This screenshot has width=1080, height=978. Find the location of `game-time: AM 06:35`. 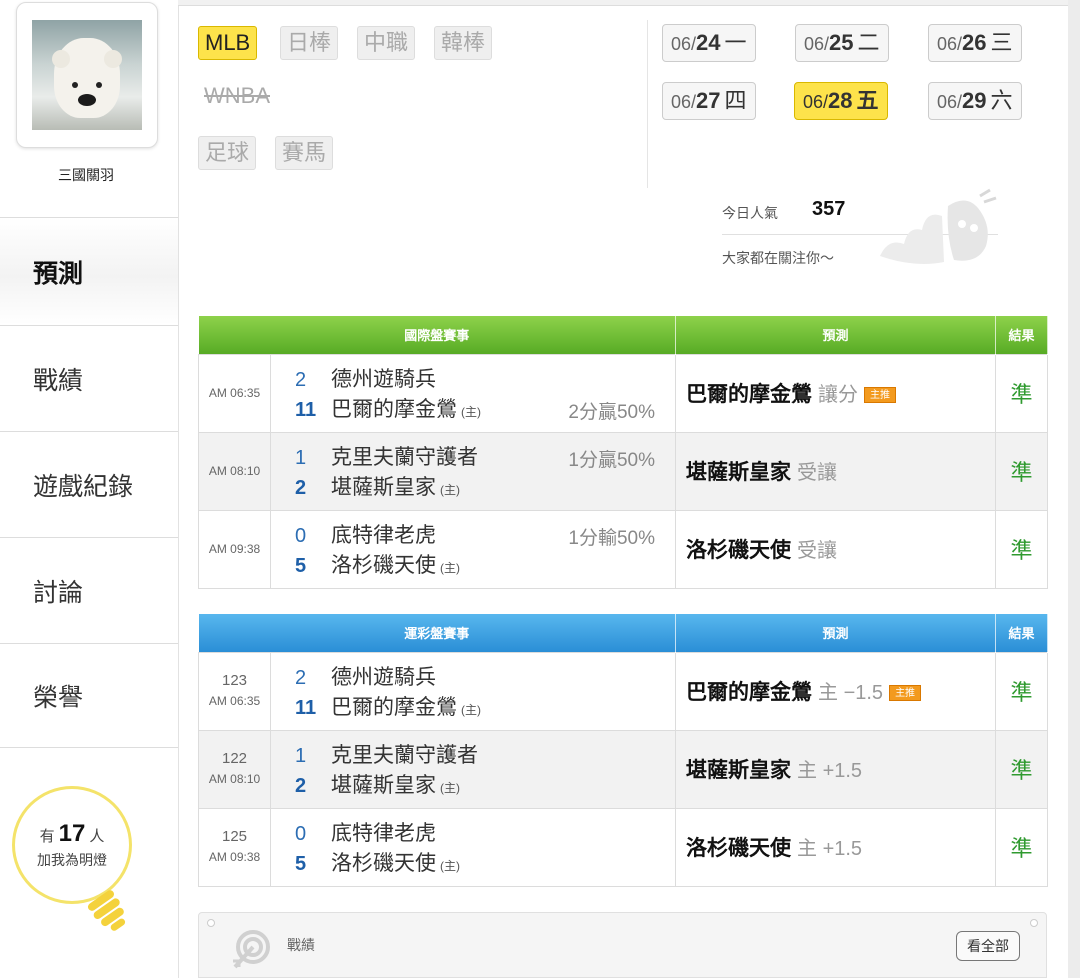

game-time: AM 06:35 is located at coordinates (234, 393).